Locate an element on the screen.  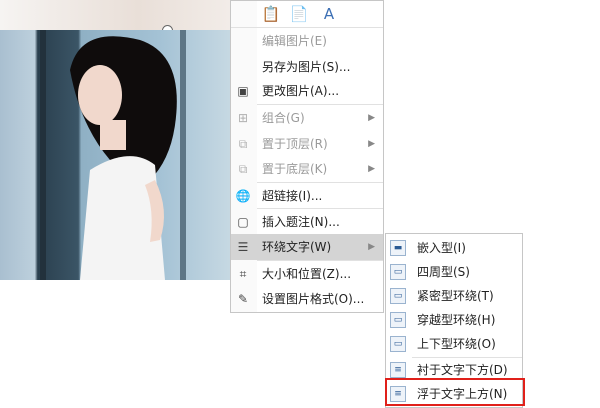
behind-text-icon: ≡ is located at coordinates (398, 370).